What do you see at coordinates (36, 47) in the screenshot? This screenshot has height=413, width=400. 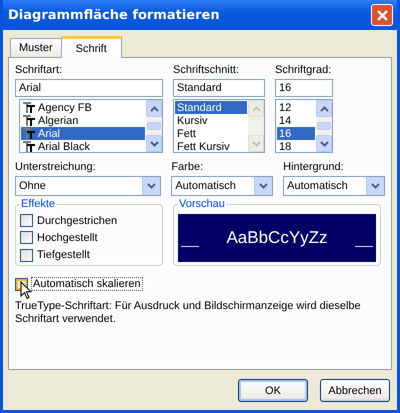 I see `tab: Muster` at bounding box center [36, 47].